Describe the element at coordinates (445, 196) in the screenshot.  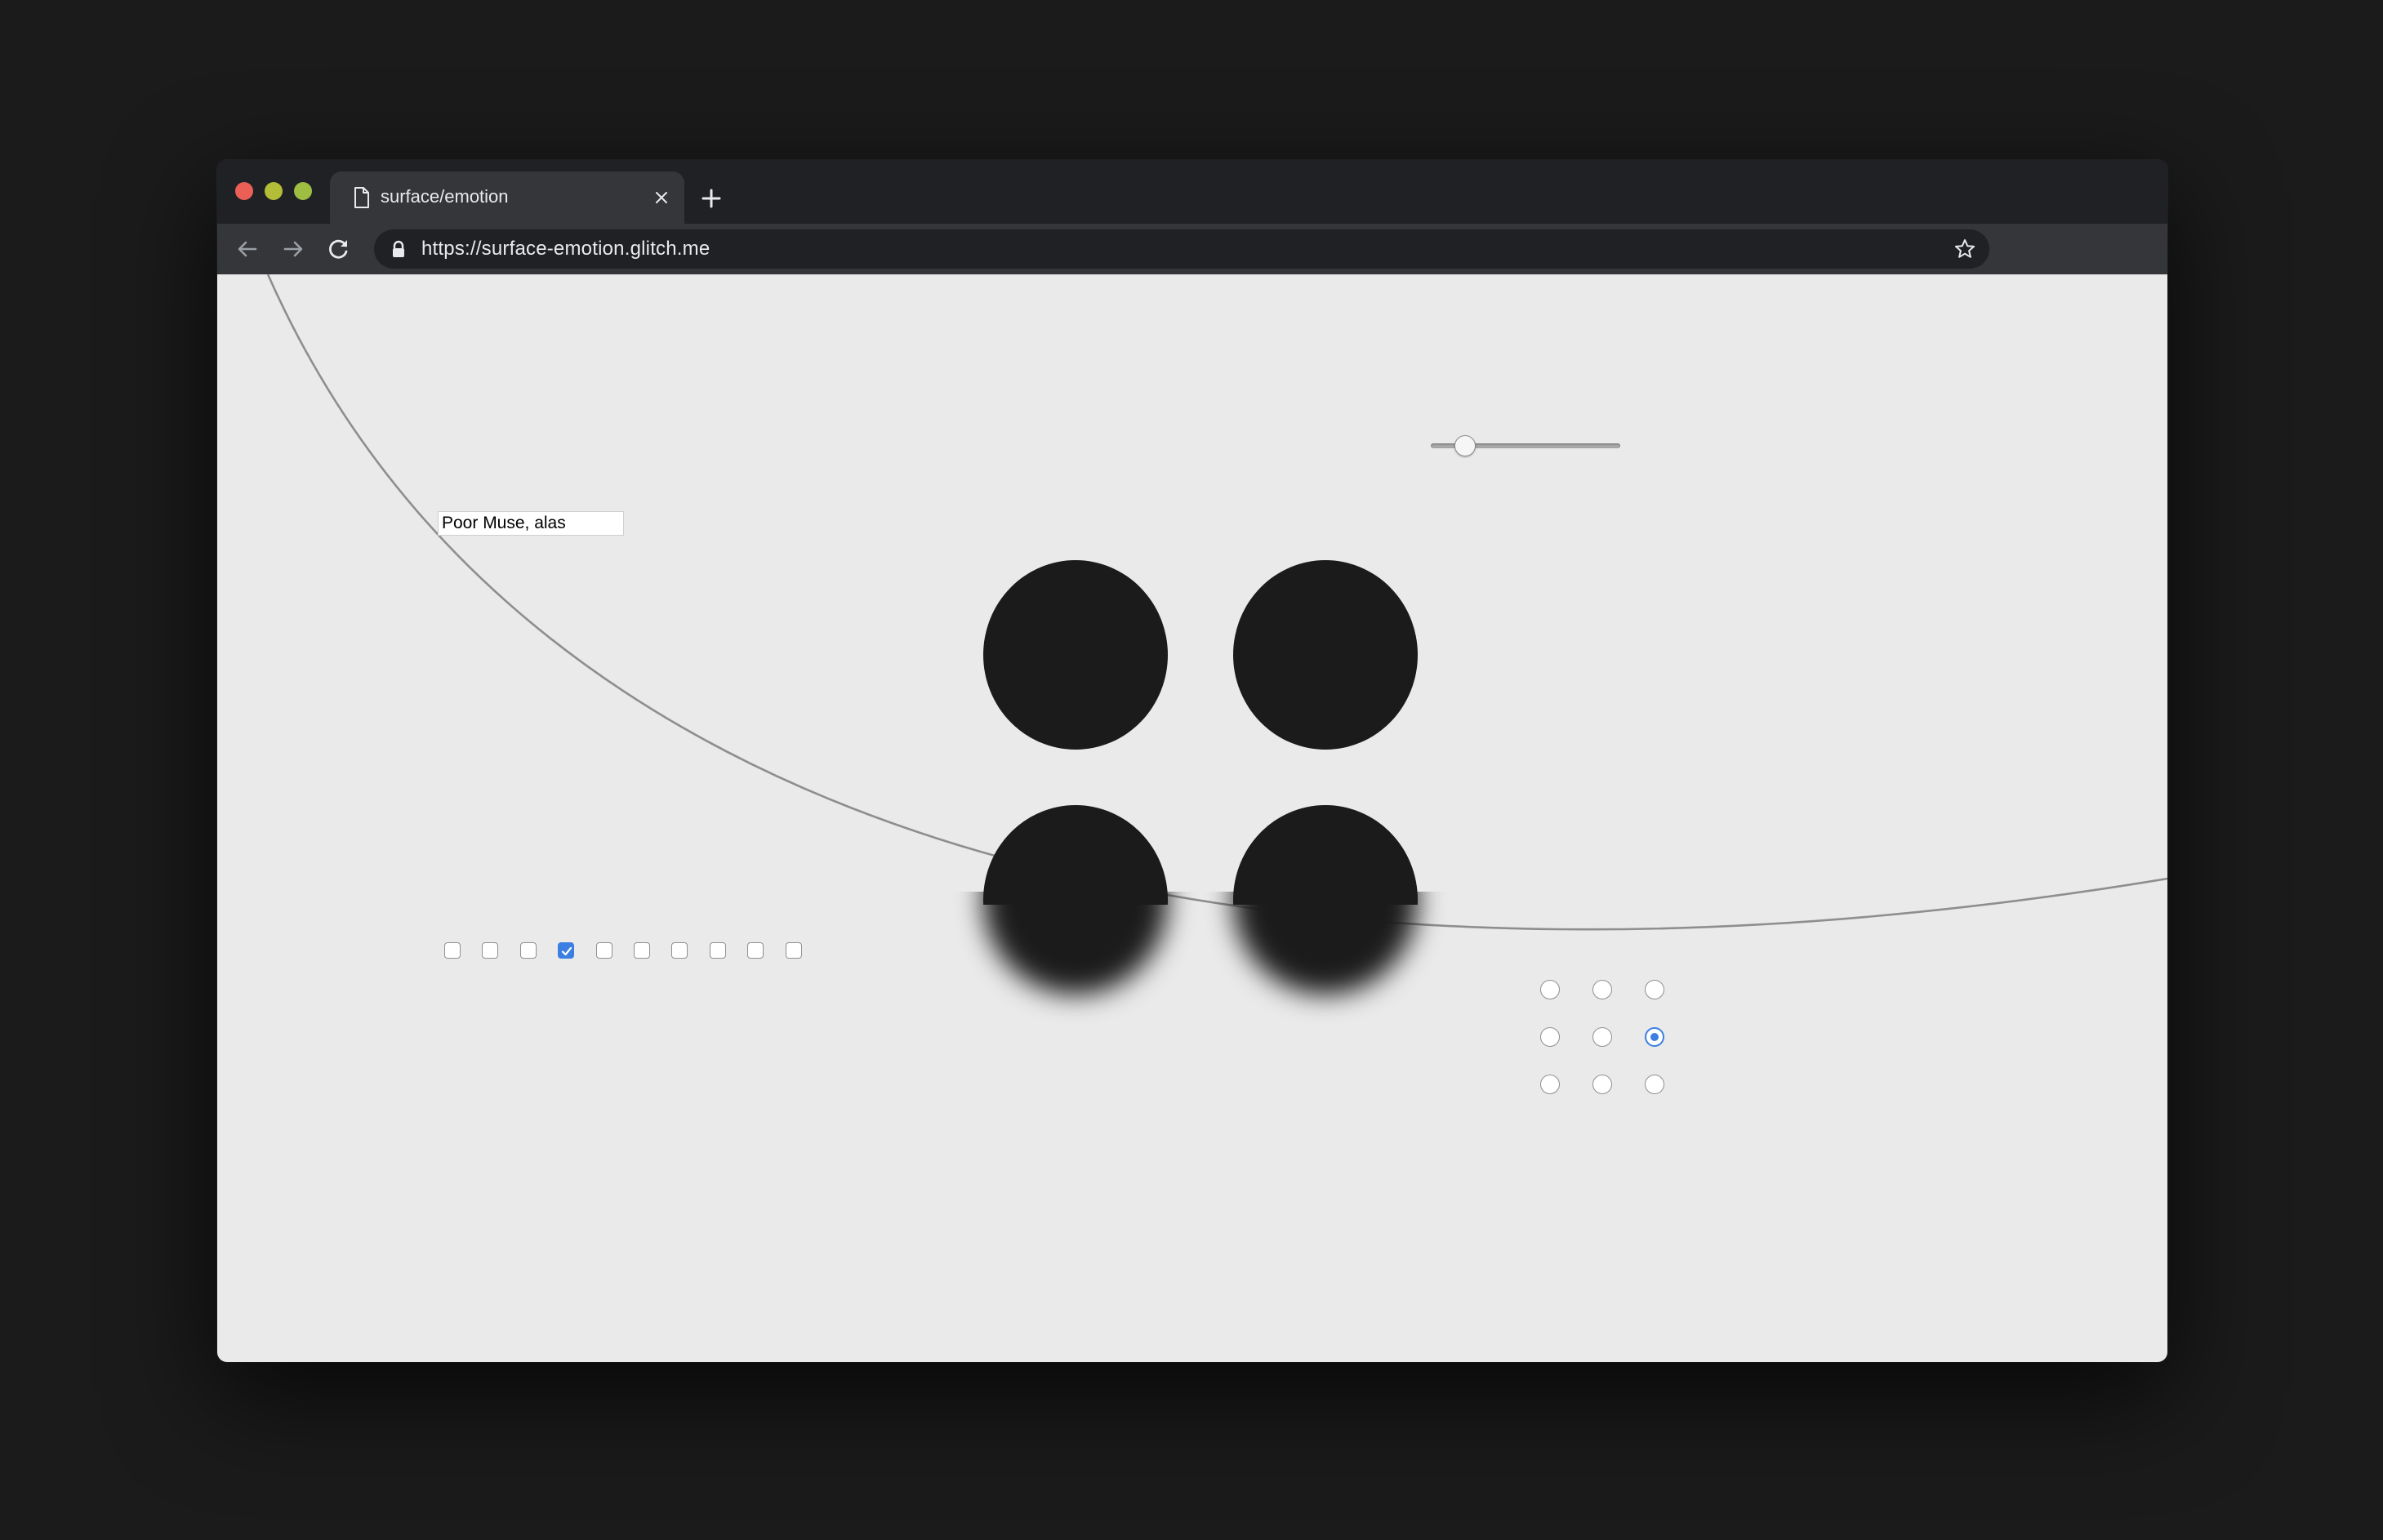
I see `tab-title: surface/emotion` at that location.